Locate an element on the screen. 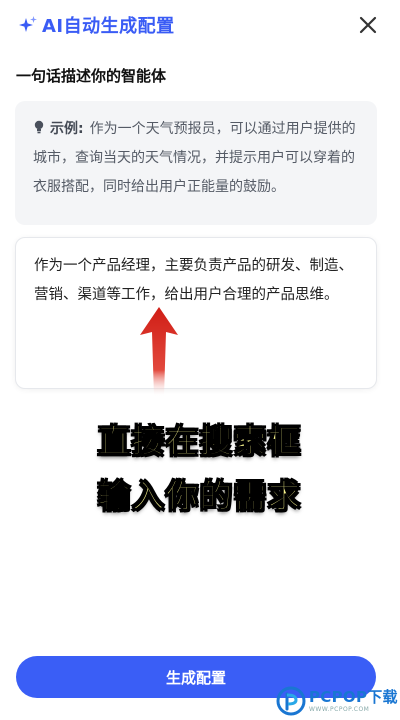 The height and width of the screenshot is (720, 400). example-prefix: 示例: is located at coordinates (67, 129).